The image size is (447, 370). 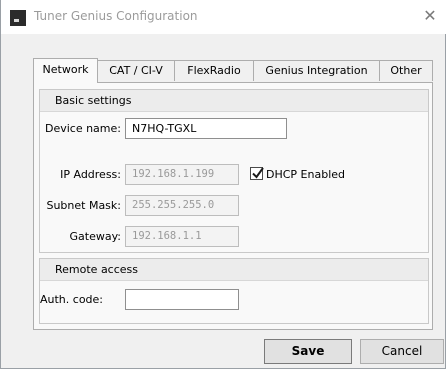 What do you see at coordinates (402, 351) in the screenshot?
I see `cancel-button: Cancel` at bounding box center [402, 351].